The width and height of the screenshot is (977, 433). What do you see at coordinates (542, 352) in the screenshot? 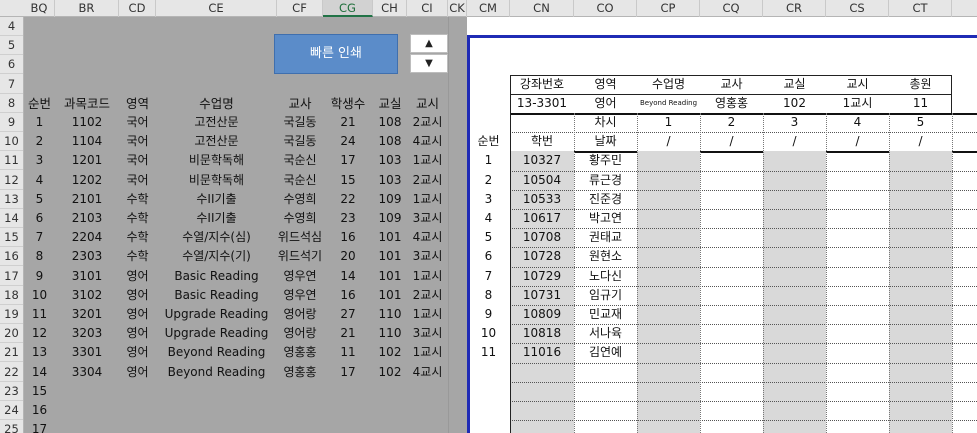
I see `student-id: 11016` at bounding box center [542, 352].